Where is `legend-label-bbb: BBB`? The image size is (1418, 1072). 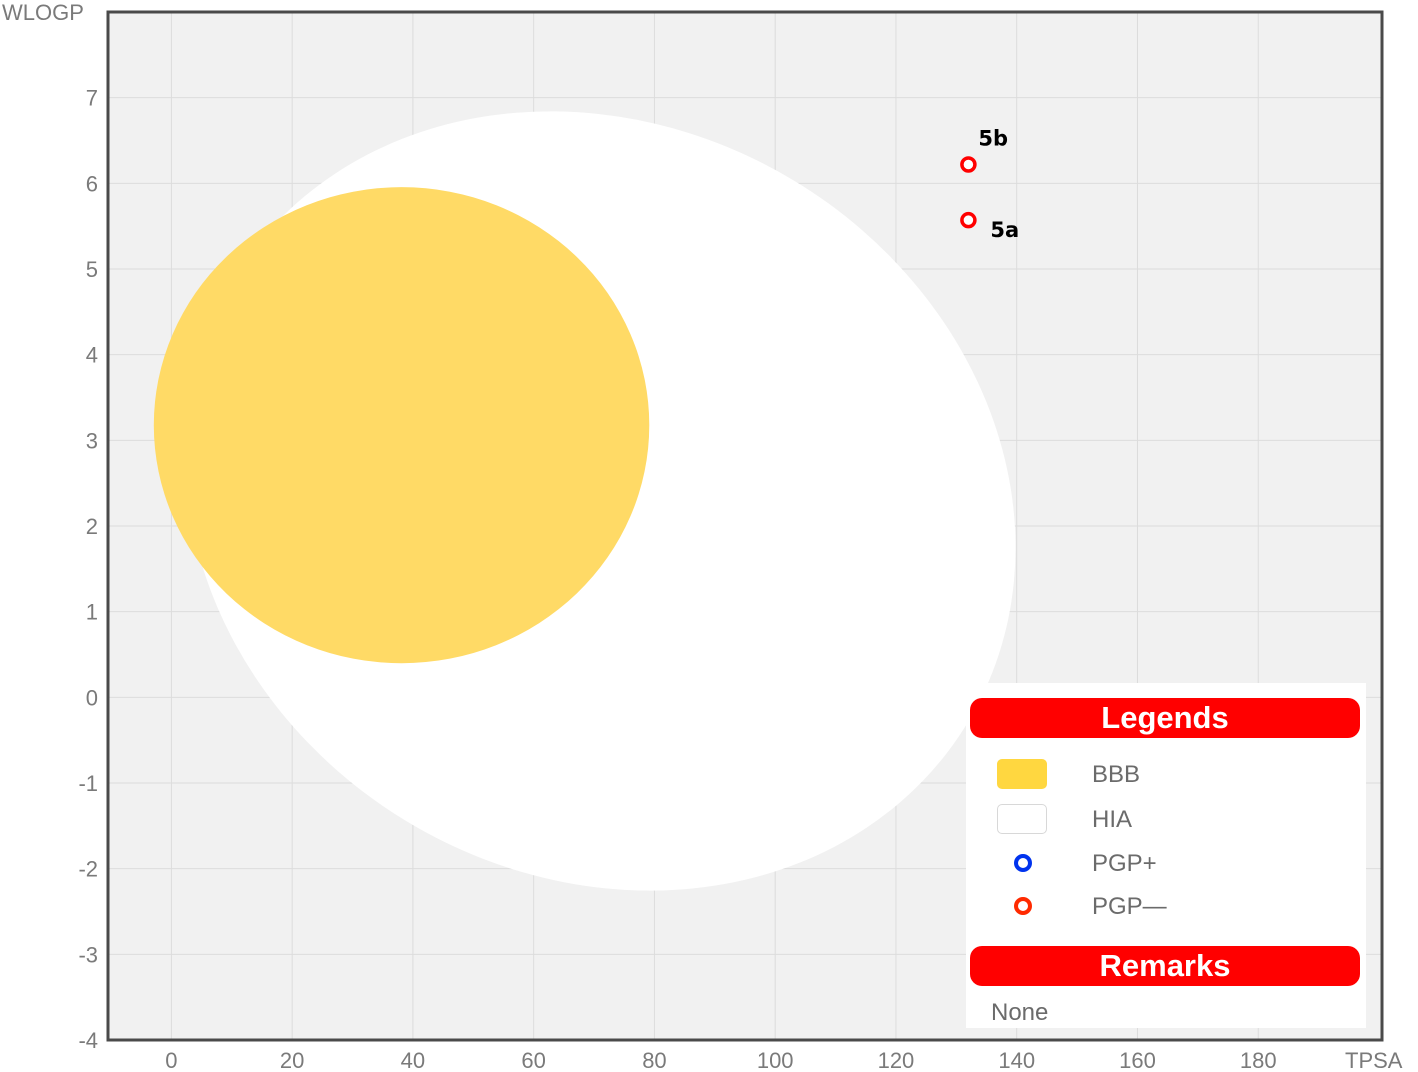
legend-label-bbb: BBB is located at coordinates (1116, 774).